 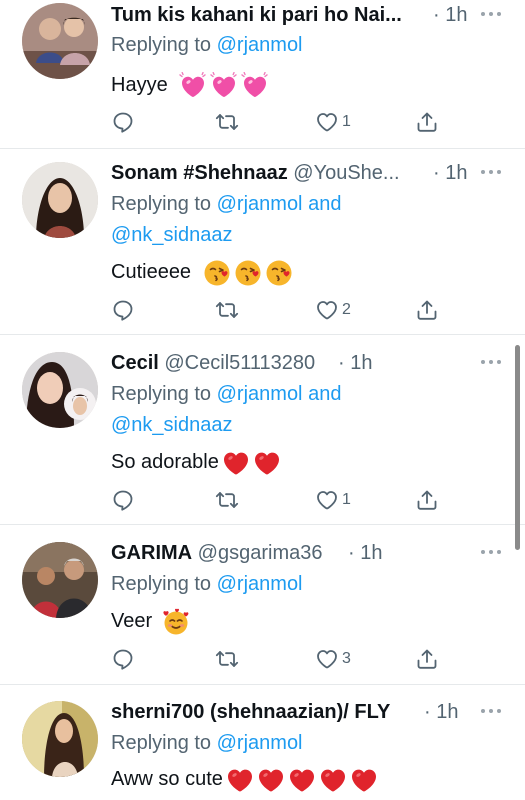 I want to click on tweet-text: Cutieeee, so click(x=202, y=272).